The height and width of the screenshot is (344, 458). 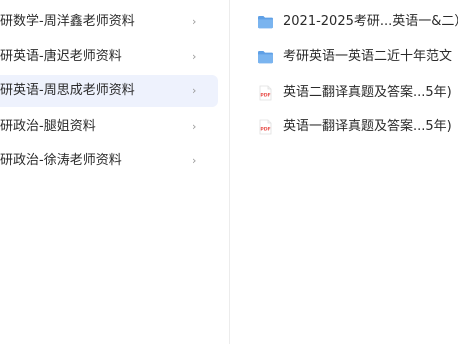 I want to click on folder-item-english-zhousicheng: 研英语-周思成老师资料 ›, so click(x=109, y=91).